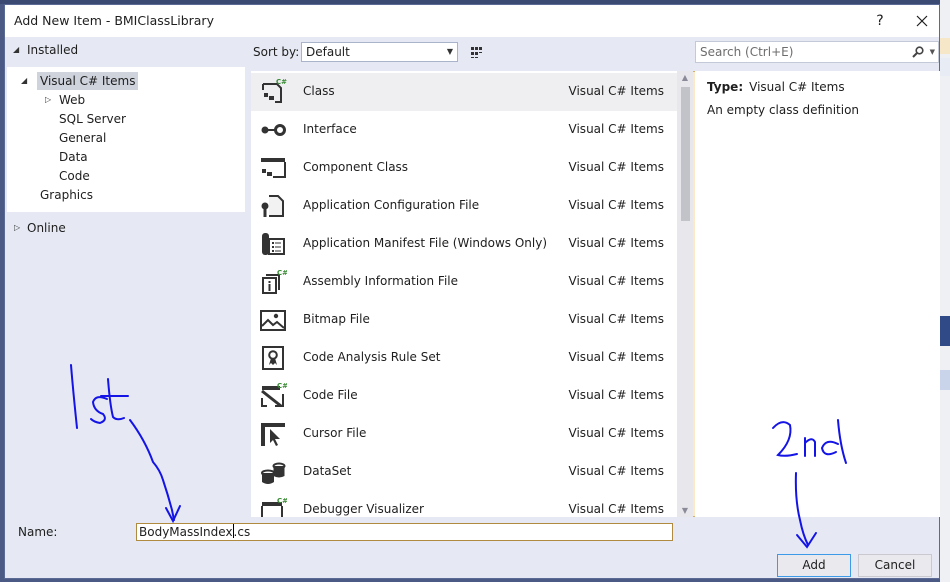 The width and height of the screenshot is (950, 582). What do you see at coordinates (242, 532) in the screenshot?
I see `name-value-extension: .cs` at bounding box center [242, 532].